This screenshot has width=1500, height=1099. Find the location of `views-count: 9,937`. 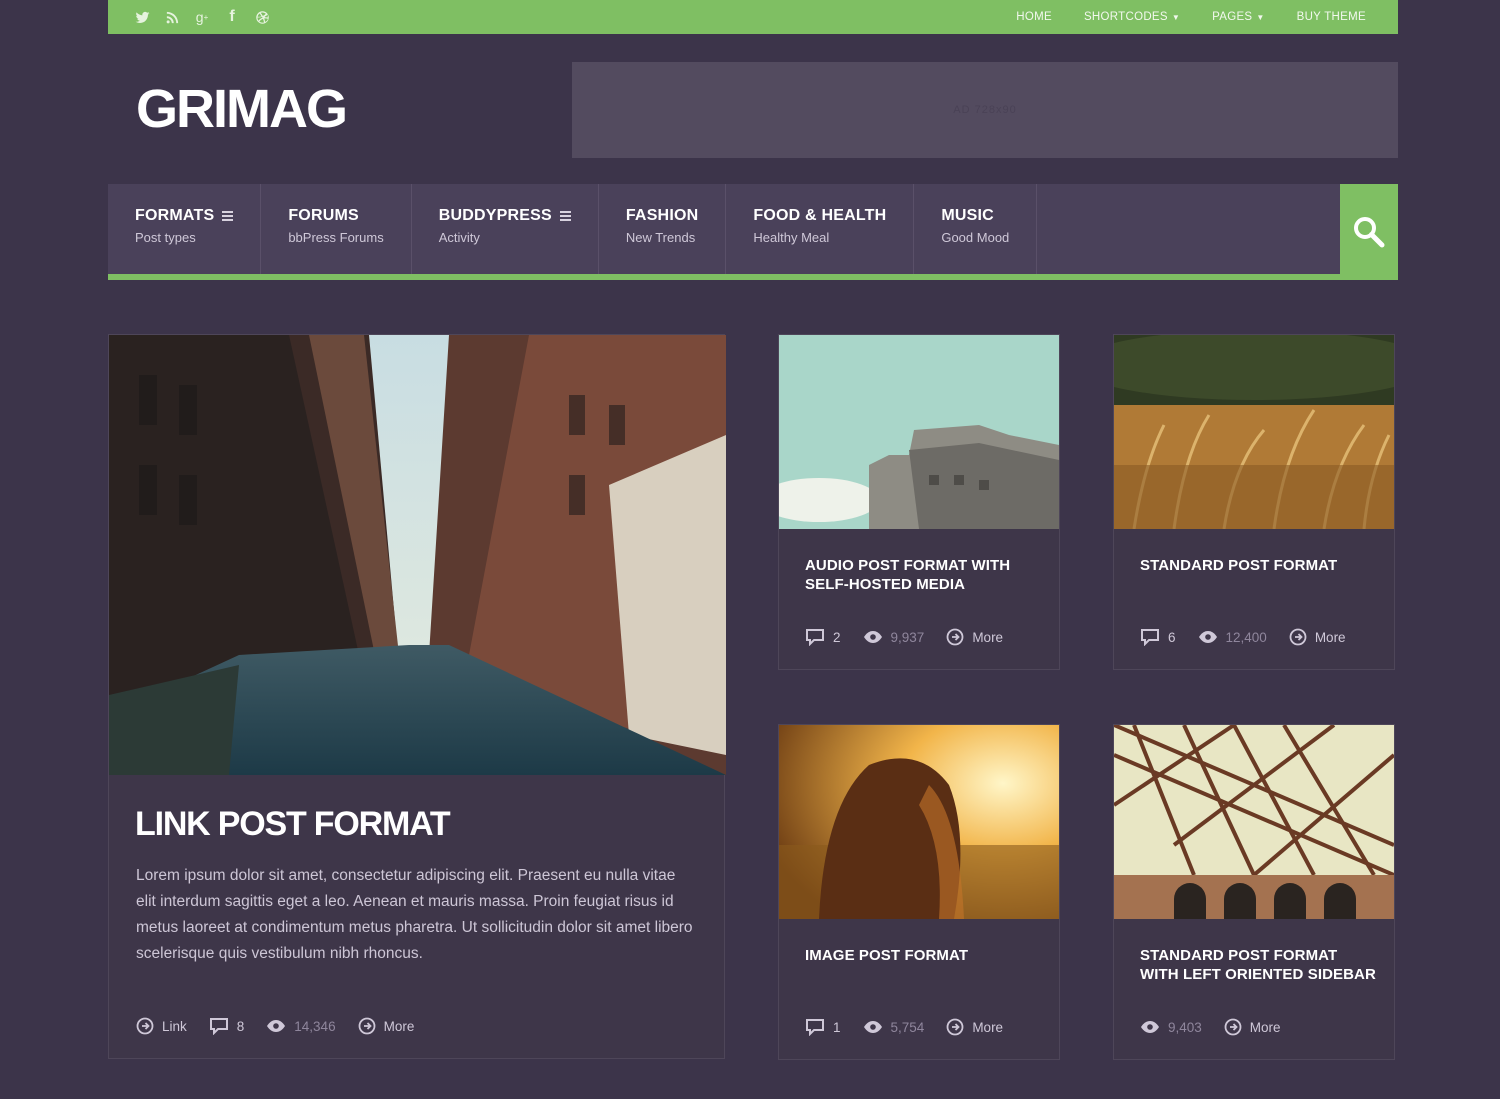

views-count: 9,937 is located at coordinates (893, 637).